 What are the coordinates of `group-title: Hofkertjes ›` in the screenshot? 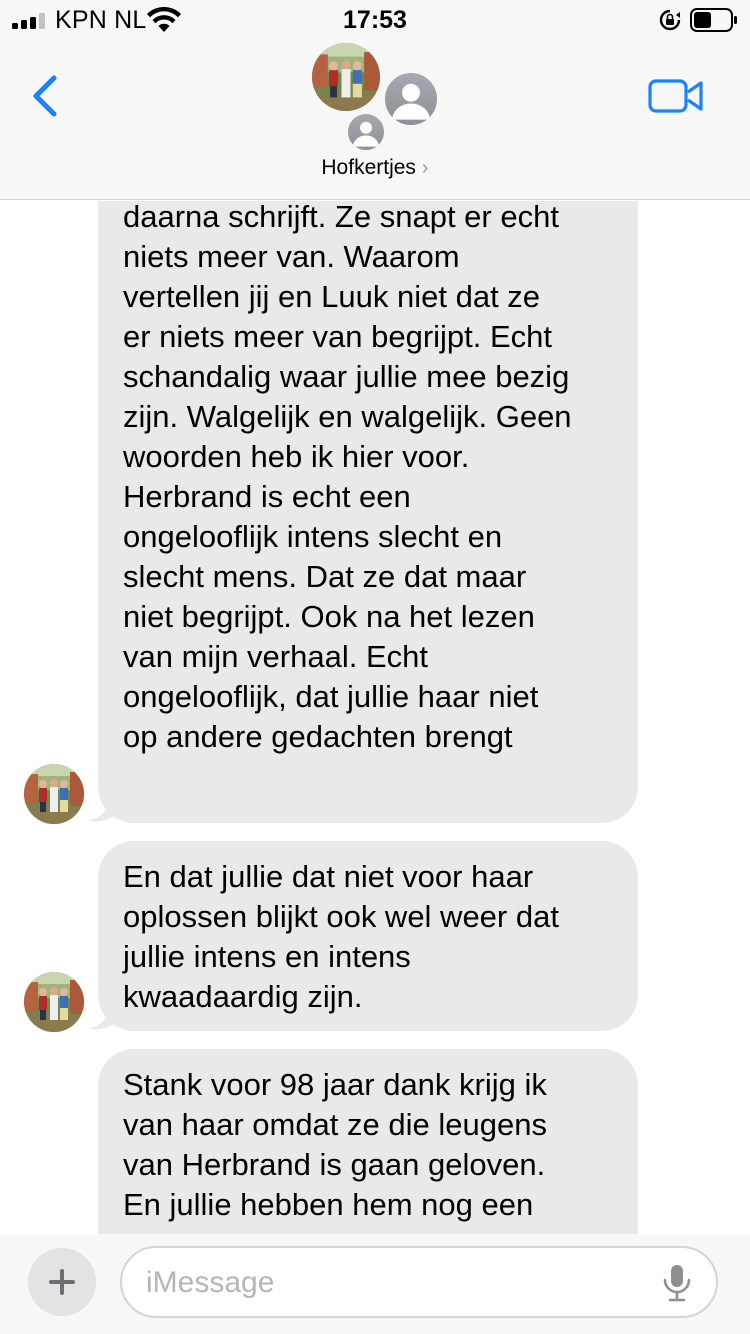 It's located at (375, 168).